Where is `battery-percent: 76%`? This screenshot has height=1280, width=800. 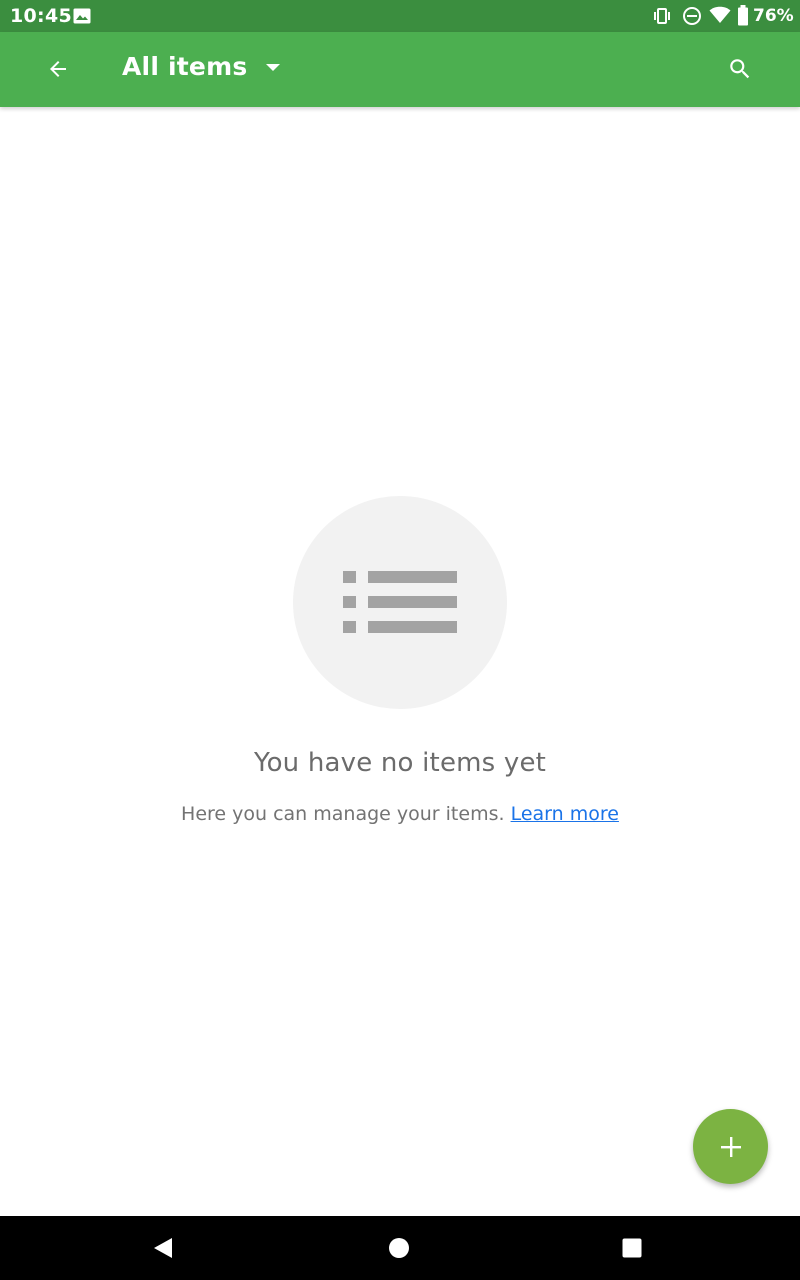
battery-percent: 76% is located at coordinates (773, 16).